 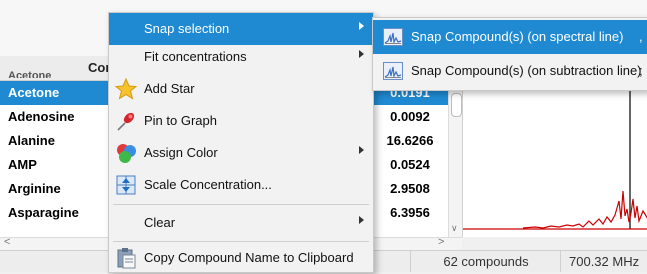 What do you see at coordinates (30, 74) in the screenshot?
I see `sort-header-fragment: Acetone` at bounding box center [30, 74].